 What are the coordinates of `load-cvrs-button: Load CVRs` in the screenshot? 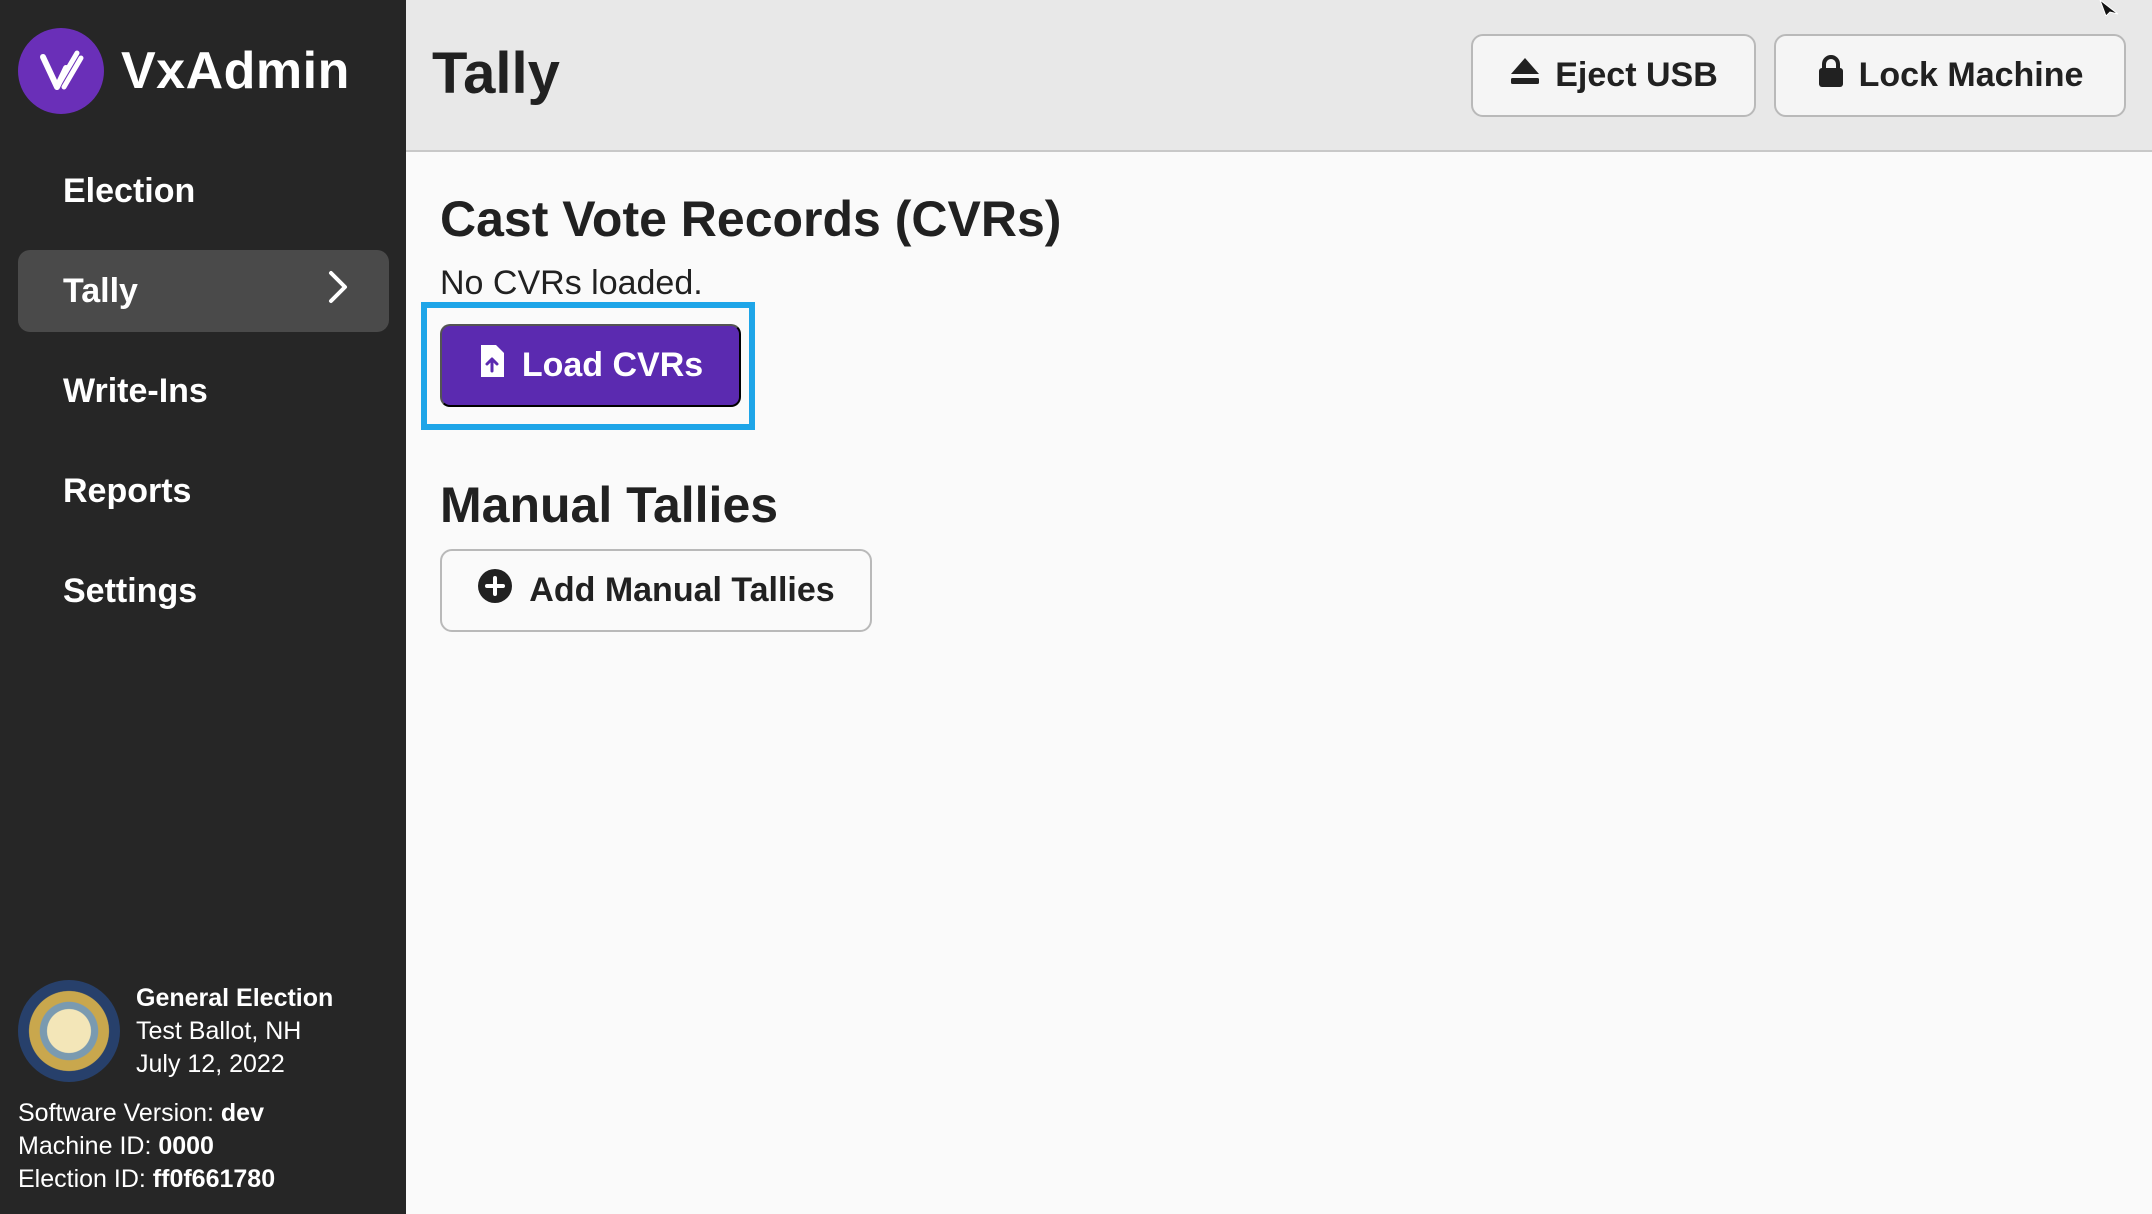 It's located at (590, 365).